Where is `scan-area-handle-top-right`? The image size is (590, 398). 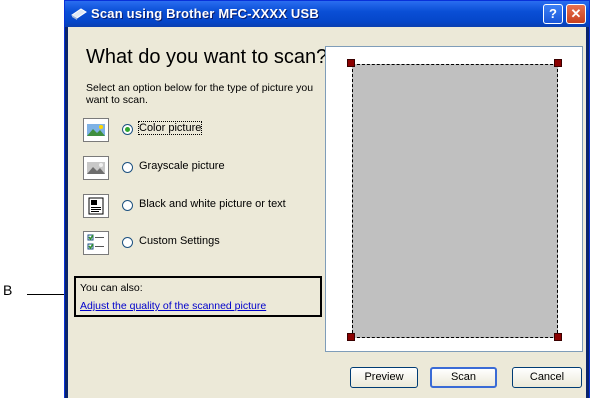
scan-area-handle-top-right is located at coordinates (558, 63).